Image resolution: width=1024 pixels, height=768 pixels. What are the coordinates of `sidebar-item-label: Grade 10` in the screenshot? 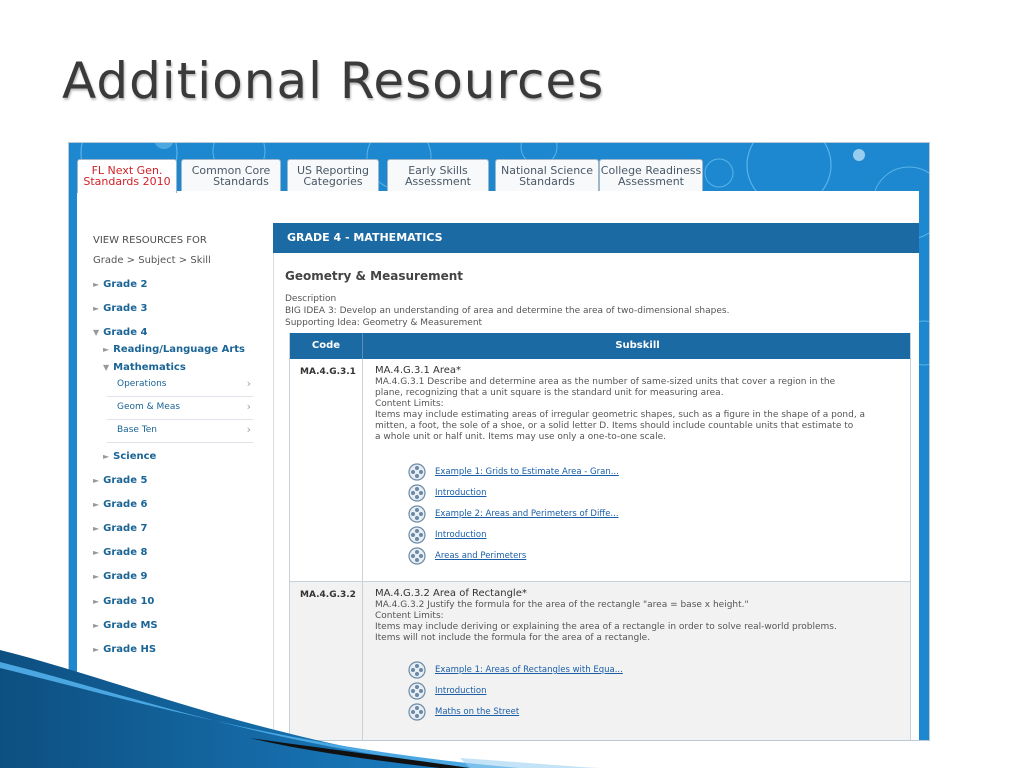 It's located at (129, 601).